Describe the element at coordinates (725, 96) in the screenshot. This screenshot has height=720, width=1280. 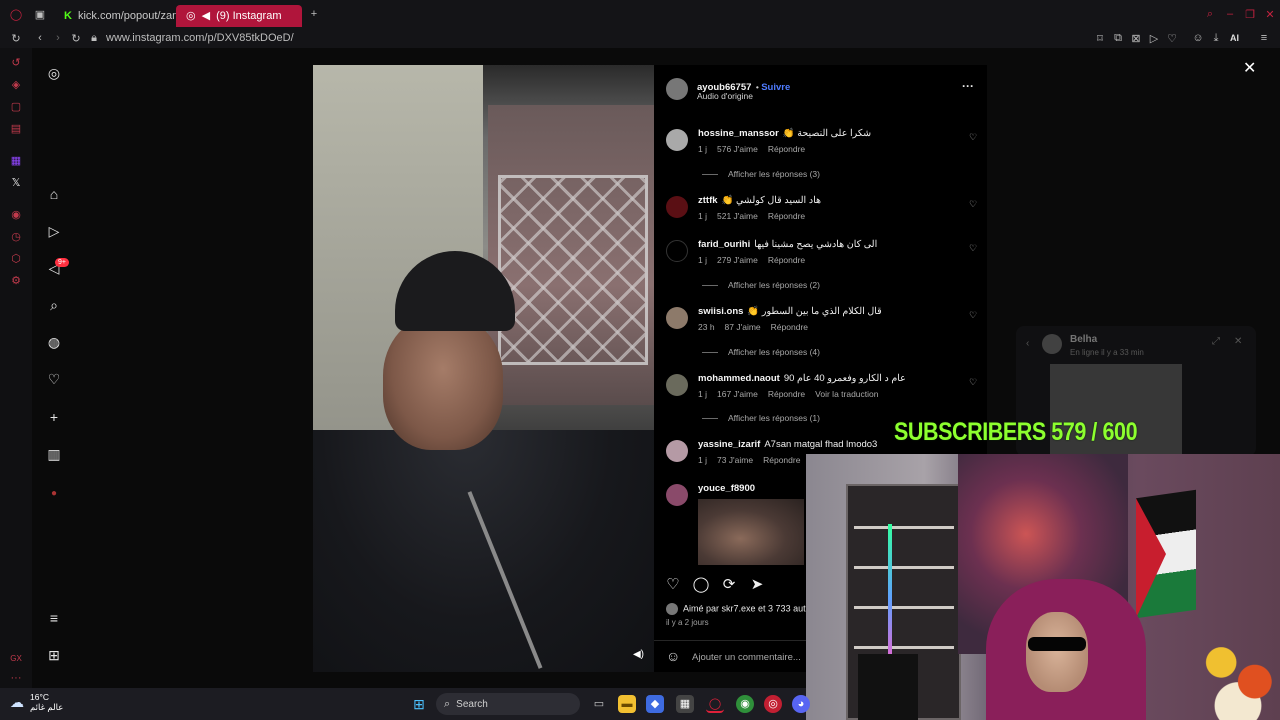
I see `audio-label: Audio d'origine` at that location.